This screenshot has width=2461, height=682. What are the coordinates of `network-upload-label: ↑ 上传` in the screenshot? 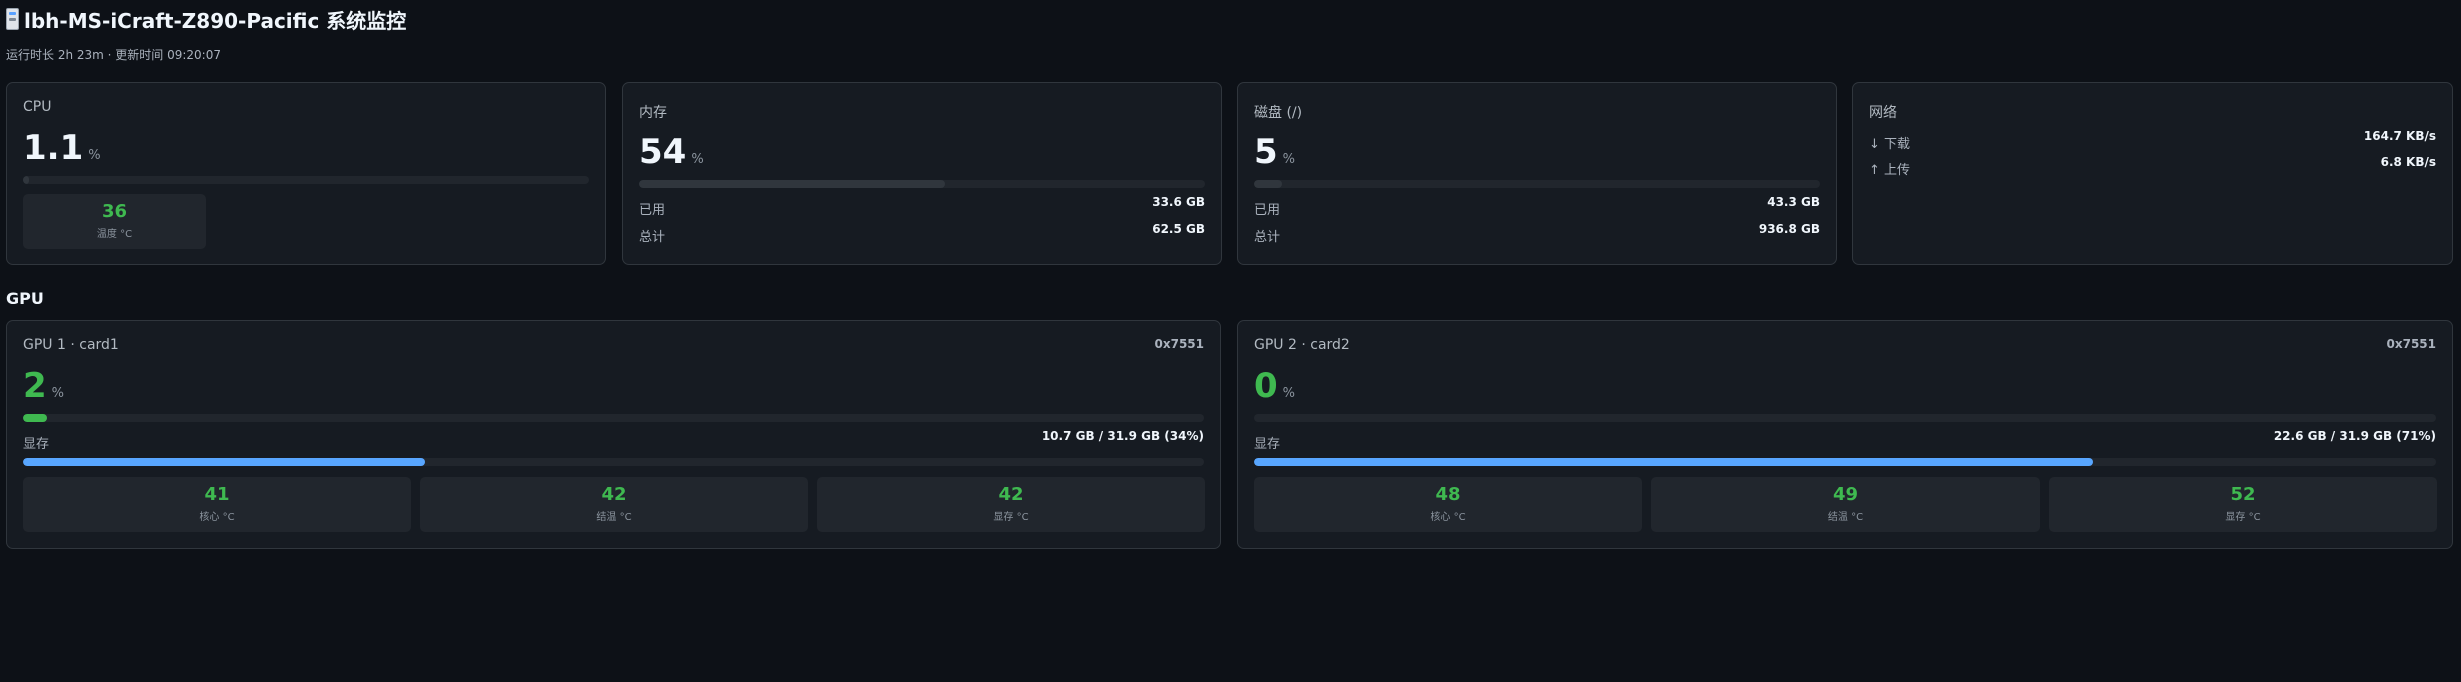 It's located at (1890, 170).